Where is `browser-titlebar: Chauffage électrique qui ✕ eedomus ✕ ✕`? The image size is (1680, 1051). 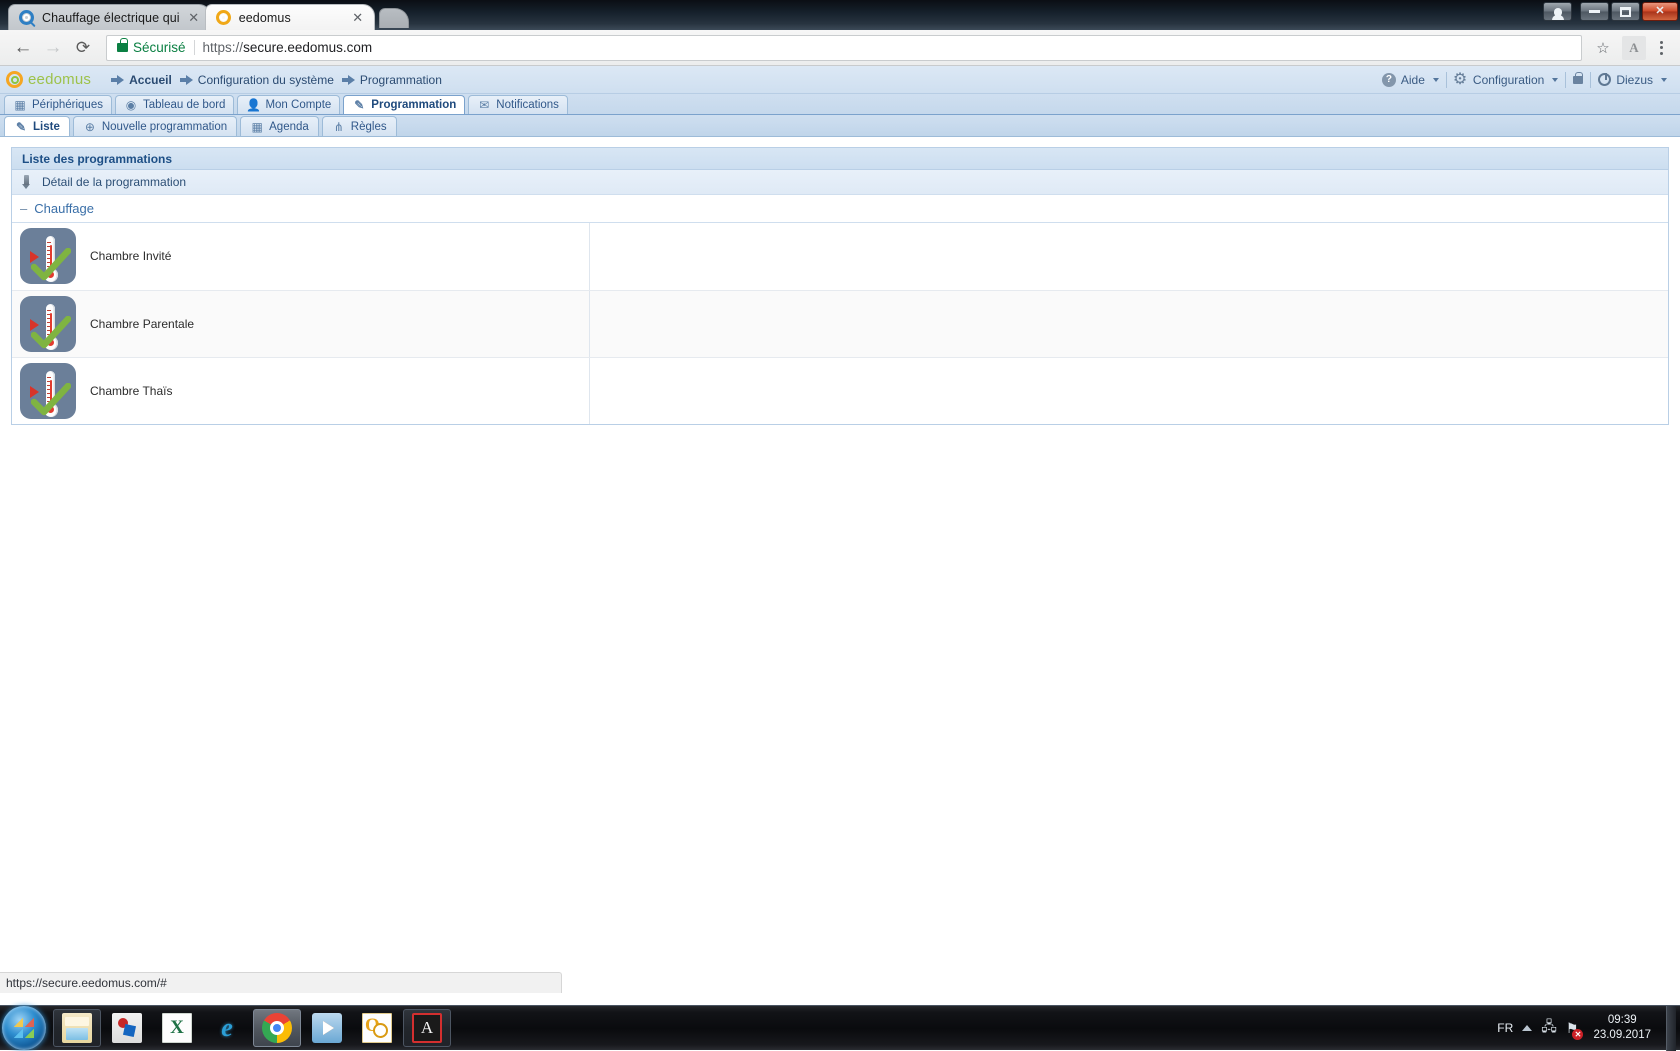
browser-titlebar: Chauffage électrique qui ✕ eedomus ✕ ✕ is located at coordinates (840, 15).